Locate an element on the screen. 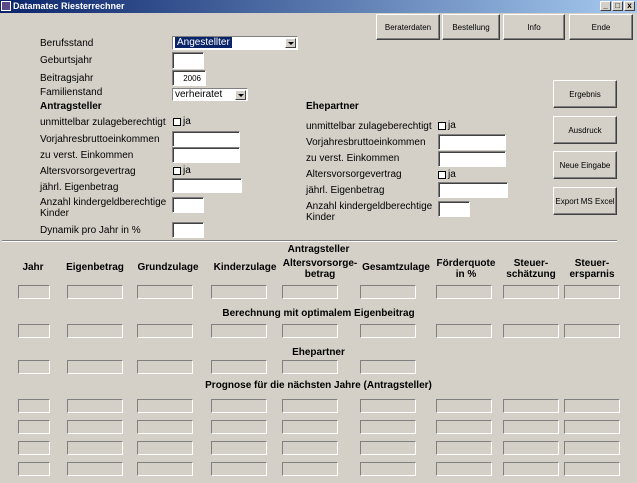 The width and height of the screenshot is (637, 483). ehepartner-zulage-ja: ja is located at coordinates (452, 125).